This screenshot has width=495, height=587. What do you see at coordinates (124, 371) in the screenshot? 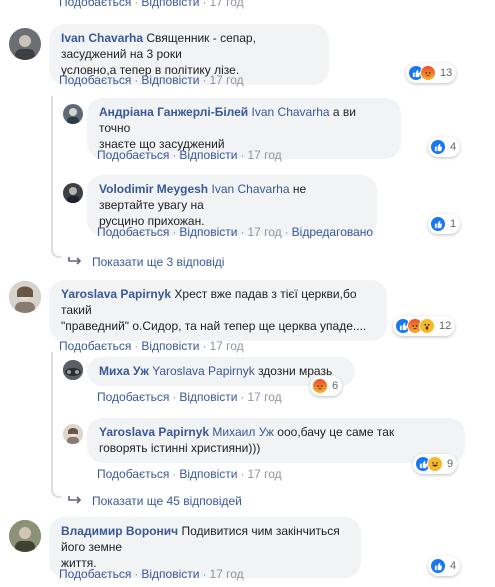
I see `comment-author: Миха Уж` at bounding box center [124, 371].